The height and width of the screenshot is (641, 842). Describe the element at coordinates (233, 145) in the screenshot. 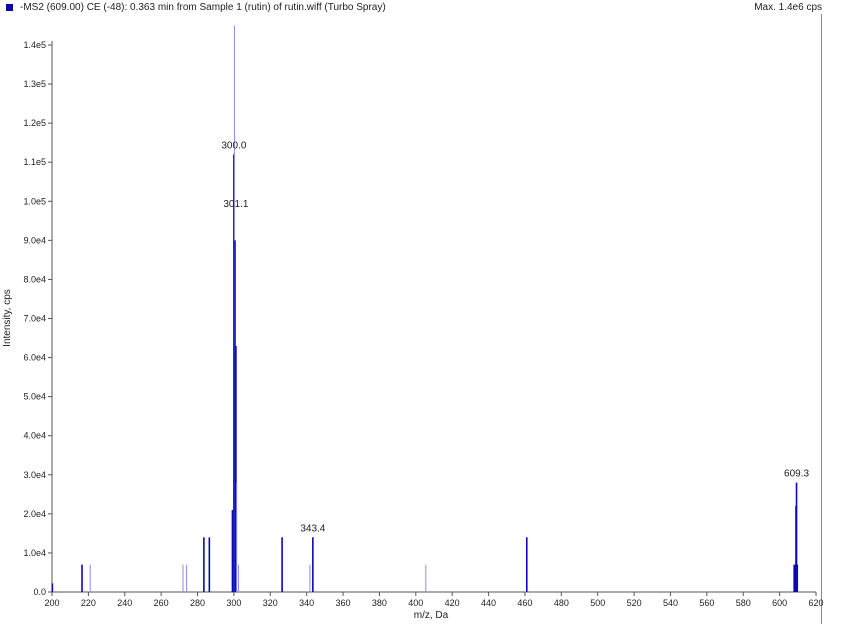

I see `peak-label: 300.0` at that location.